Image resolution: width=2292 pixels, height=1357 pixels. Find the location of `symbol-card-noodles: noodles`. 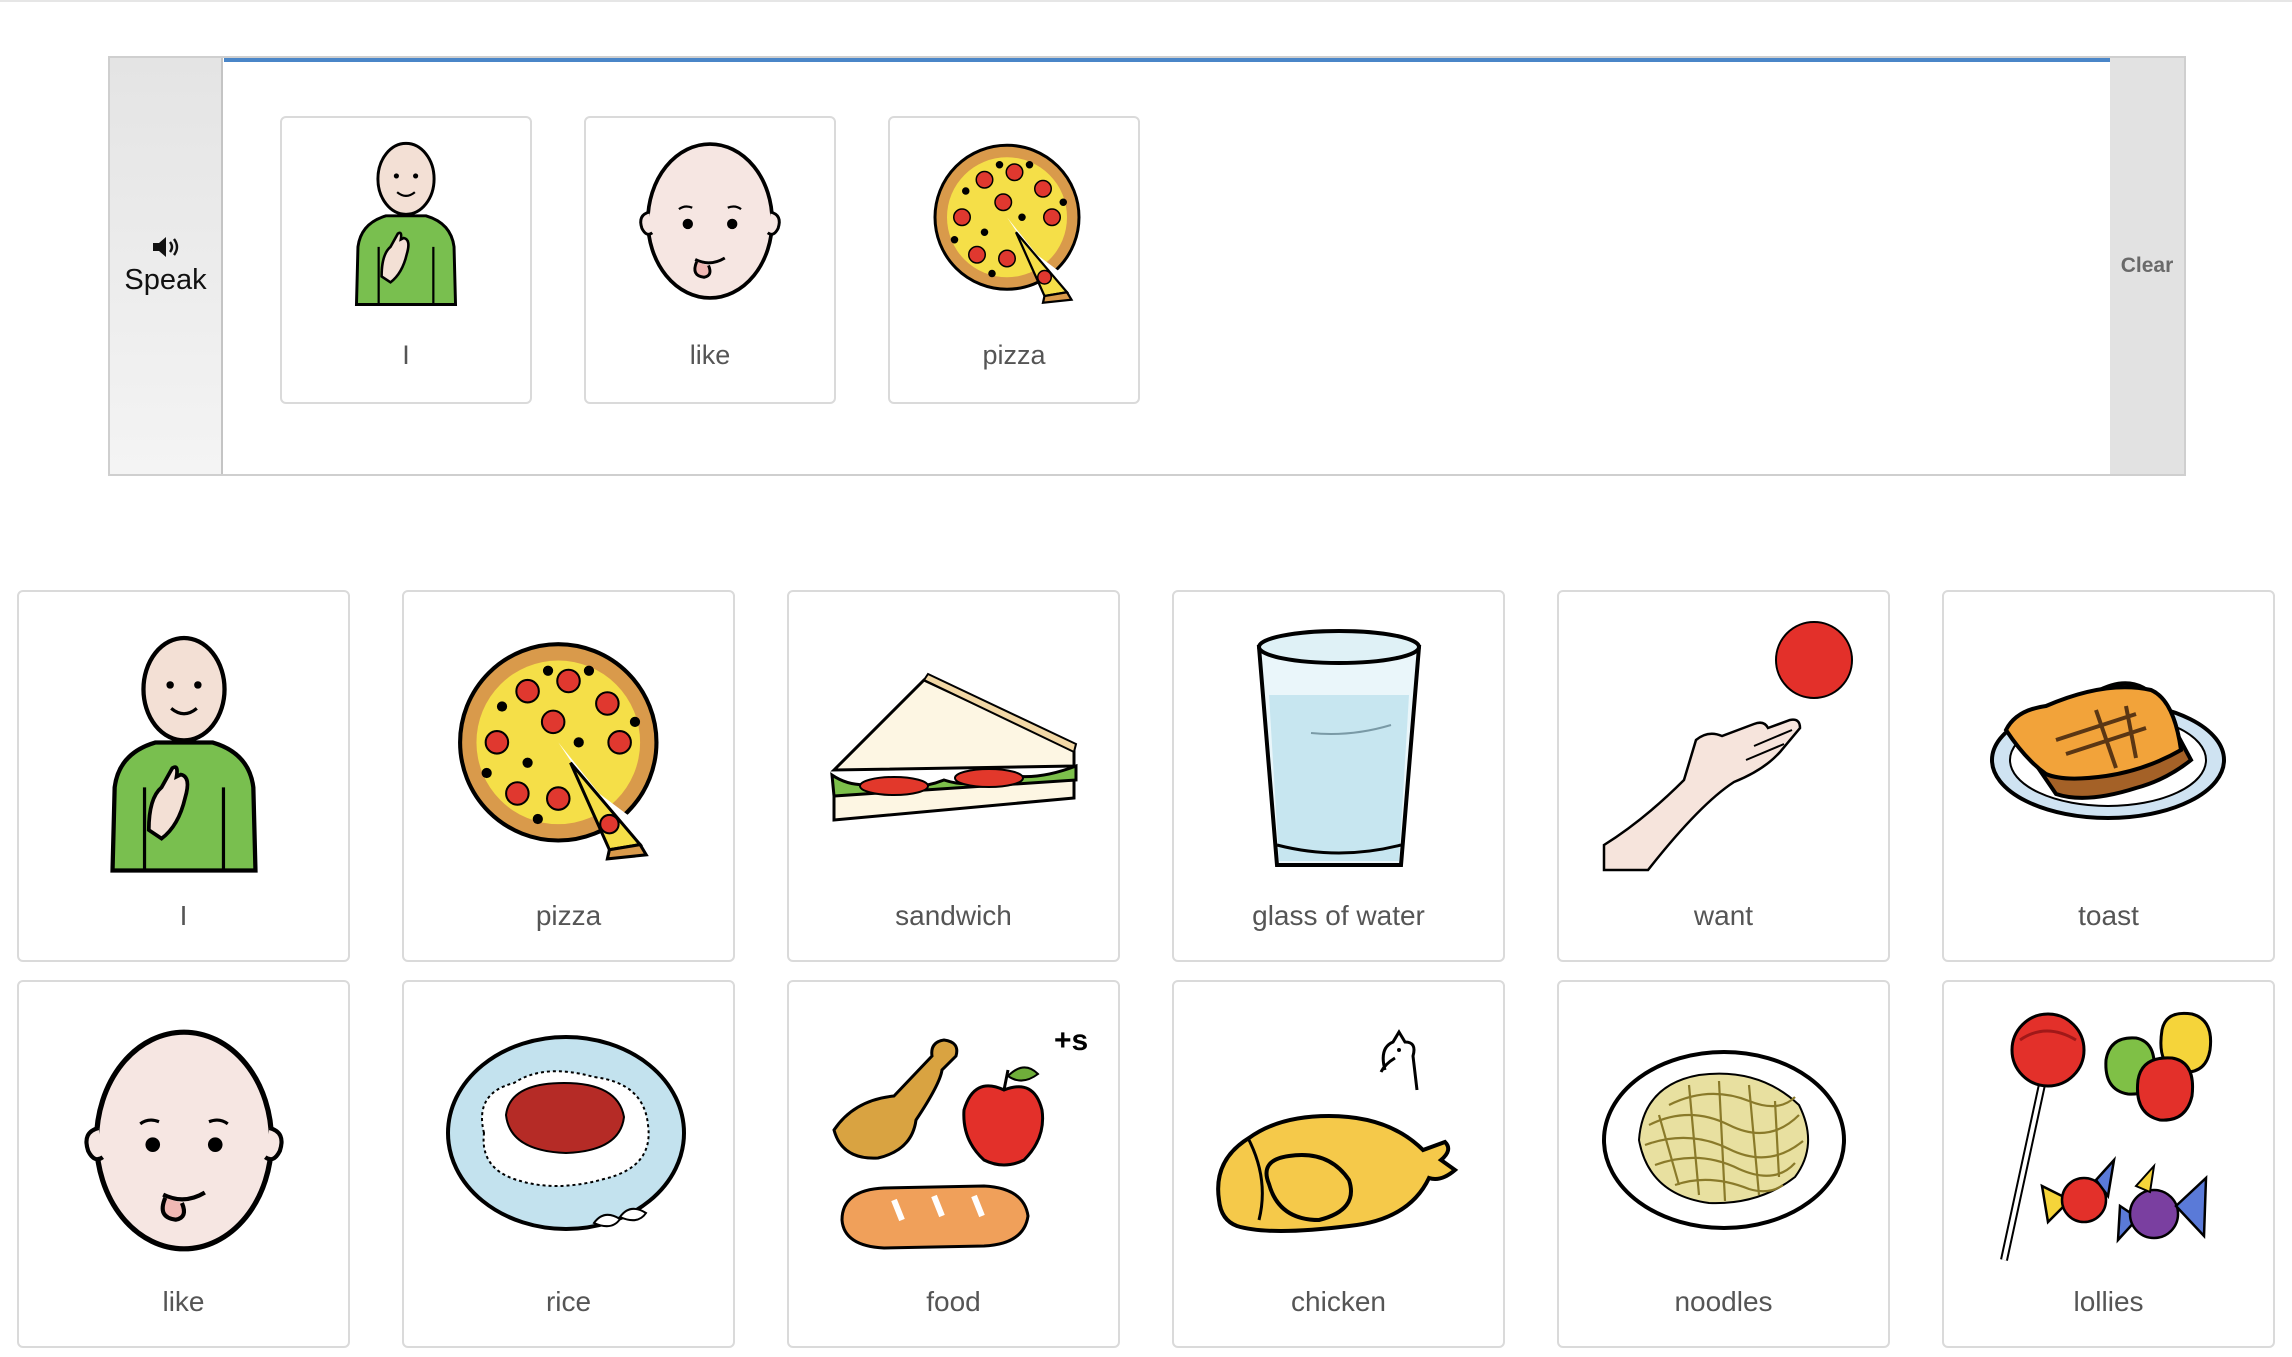

symbol-card-noodles: noodles is located at coordinates (1723, 1164).